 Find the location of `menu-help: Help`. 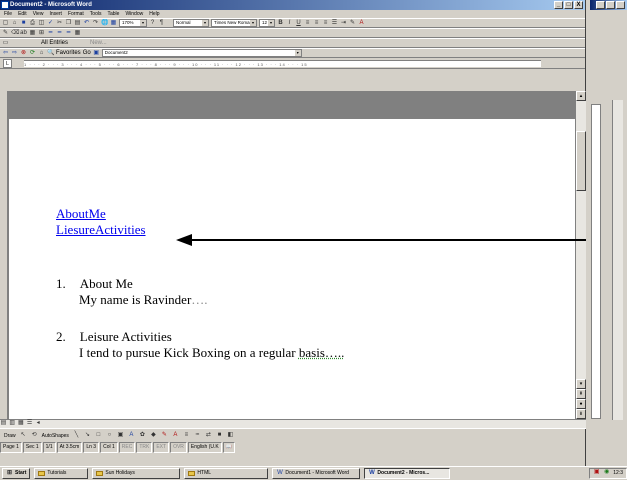

menu-help: Help is located at coordinates (154, 14).